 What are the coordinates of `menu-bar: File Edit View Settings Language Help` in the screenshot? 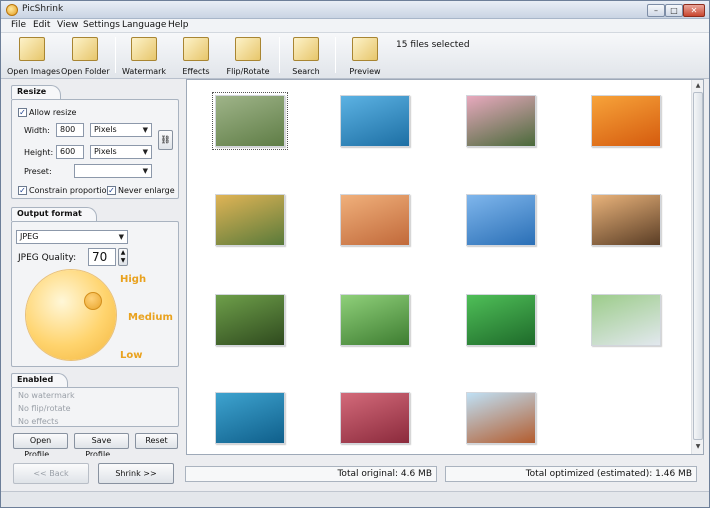 It's located at (355, 26).